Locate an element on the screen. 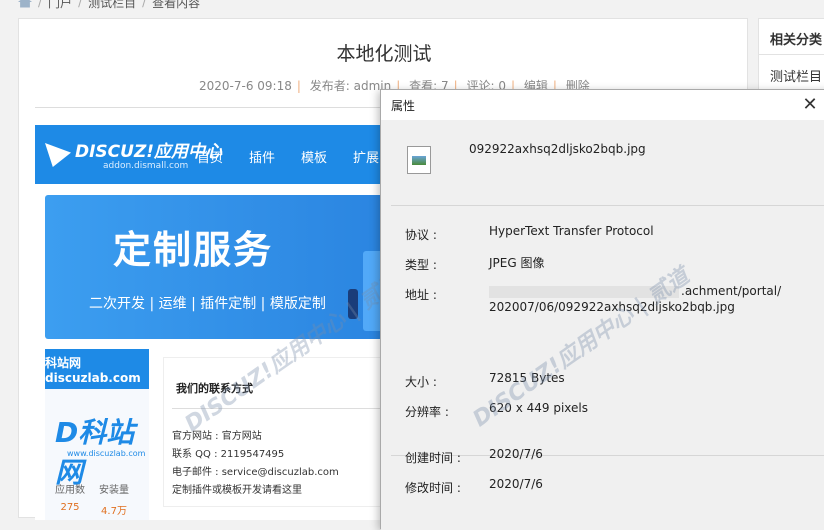 This screenshot has height=530, width=824. created-label: 创建时间 : is located at coordinates (433, 458).